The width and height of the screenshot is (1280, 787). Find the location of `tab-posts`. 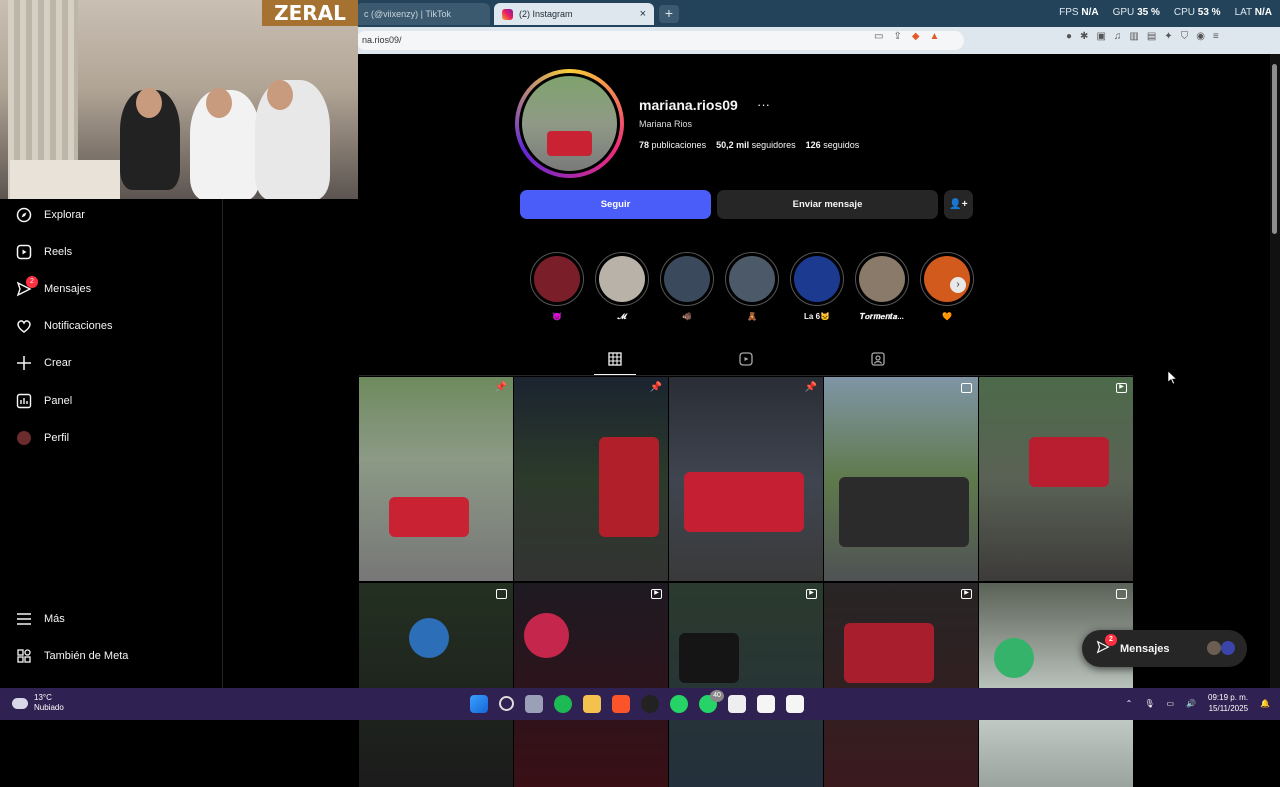

tab-posts is located at coordinates (615, 360).